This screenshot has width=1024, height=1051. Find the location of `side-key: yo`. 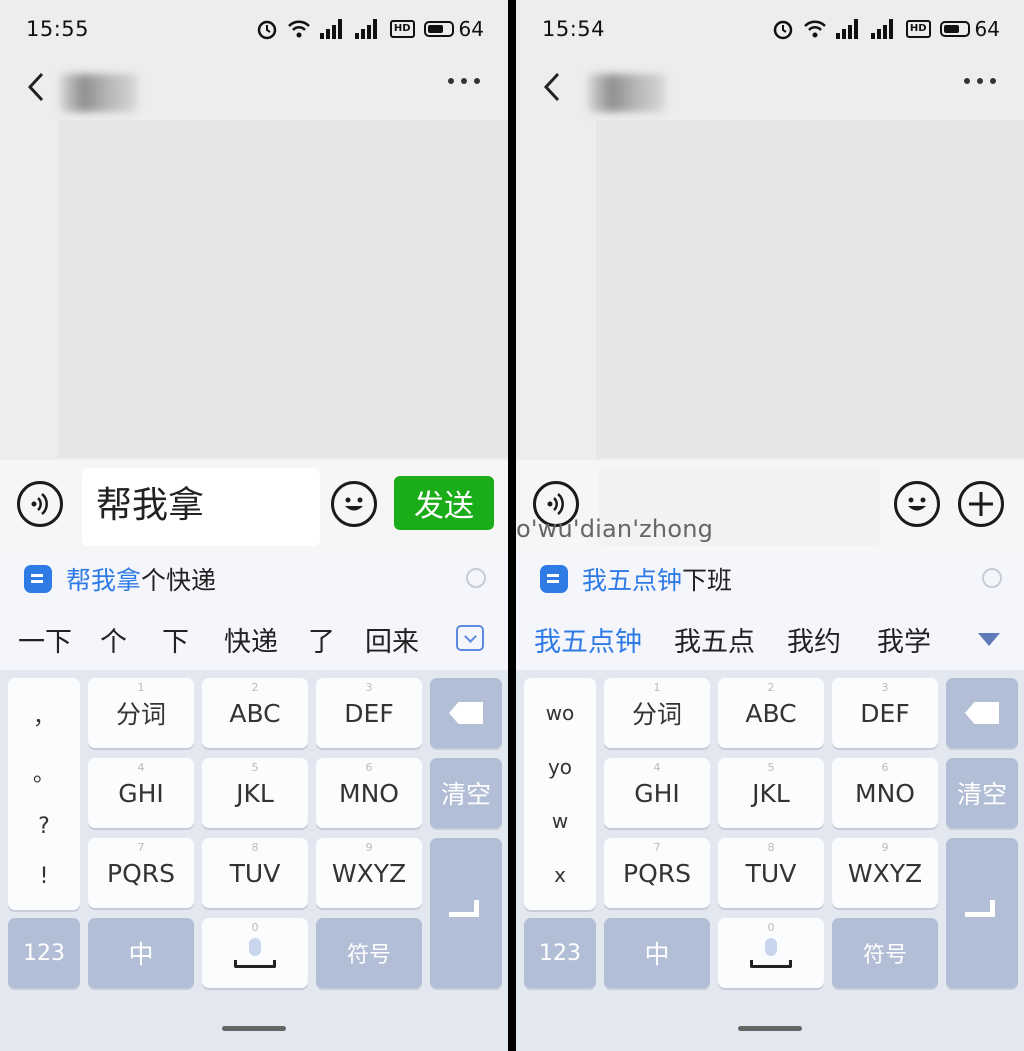

side-key: yo is located at coordinates (560, 767).